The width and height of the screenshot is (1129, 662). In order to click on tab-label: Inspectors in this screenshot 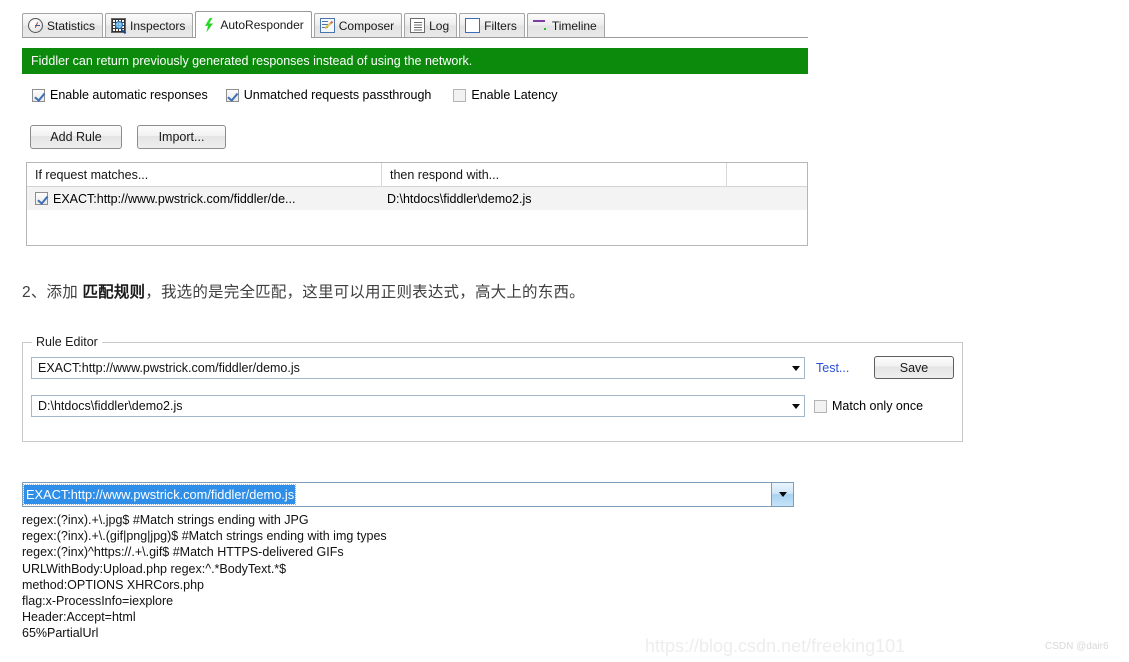, I will do `click(158, 25)`.